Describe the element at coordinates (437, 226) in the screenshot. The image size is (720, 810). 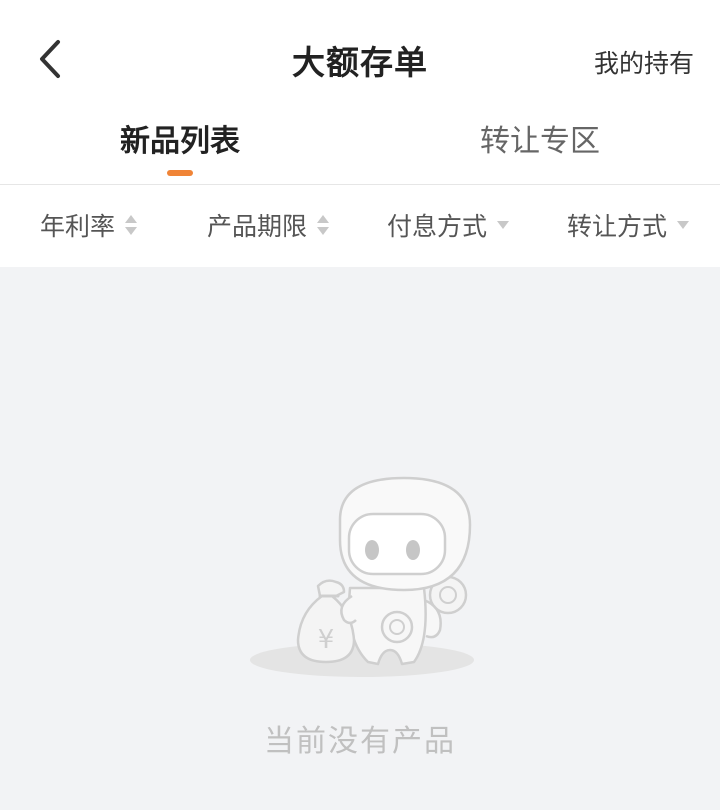
I see `filter-interest-payment-label: 付息方式` at that location.